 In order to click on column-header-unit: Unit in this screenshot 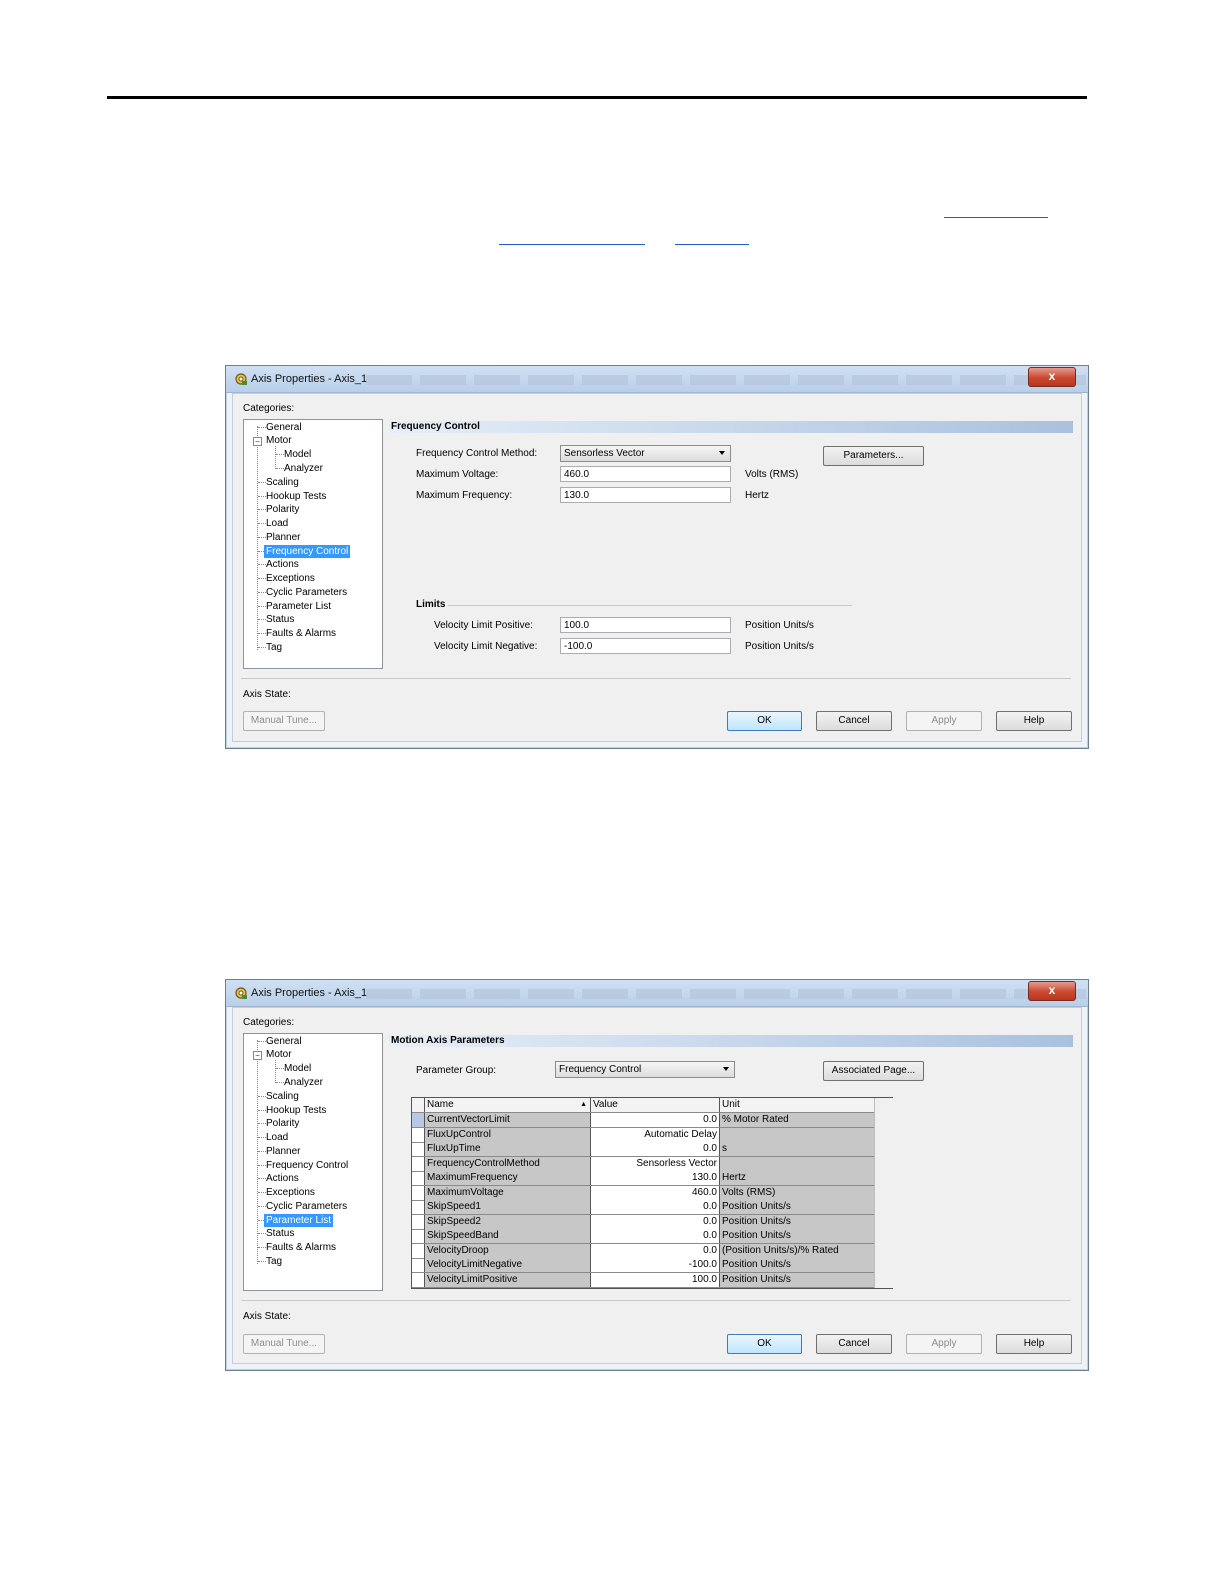, I will do `click(797, 1105)`.